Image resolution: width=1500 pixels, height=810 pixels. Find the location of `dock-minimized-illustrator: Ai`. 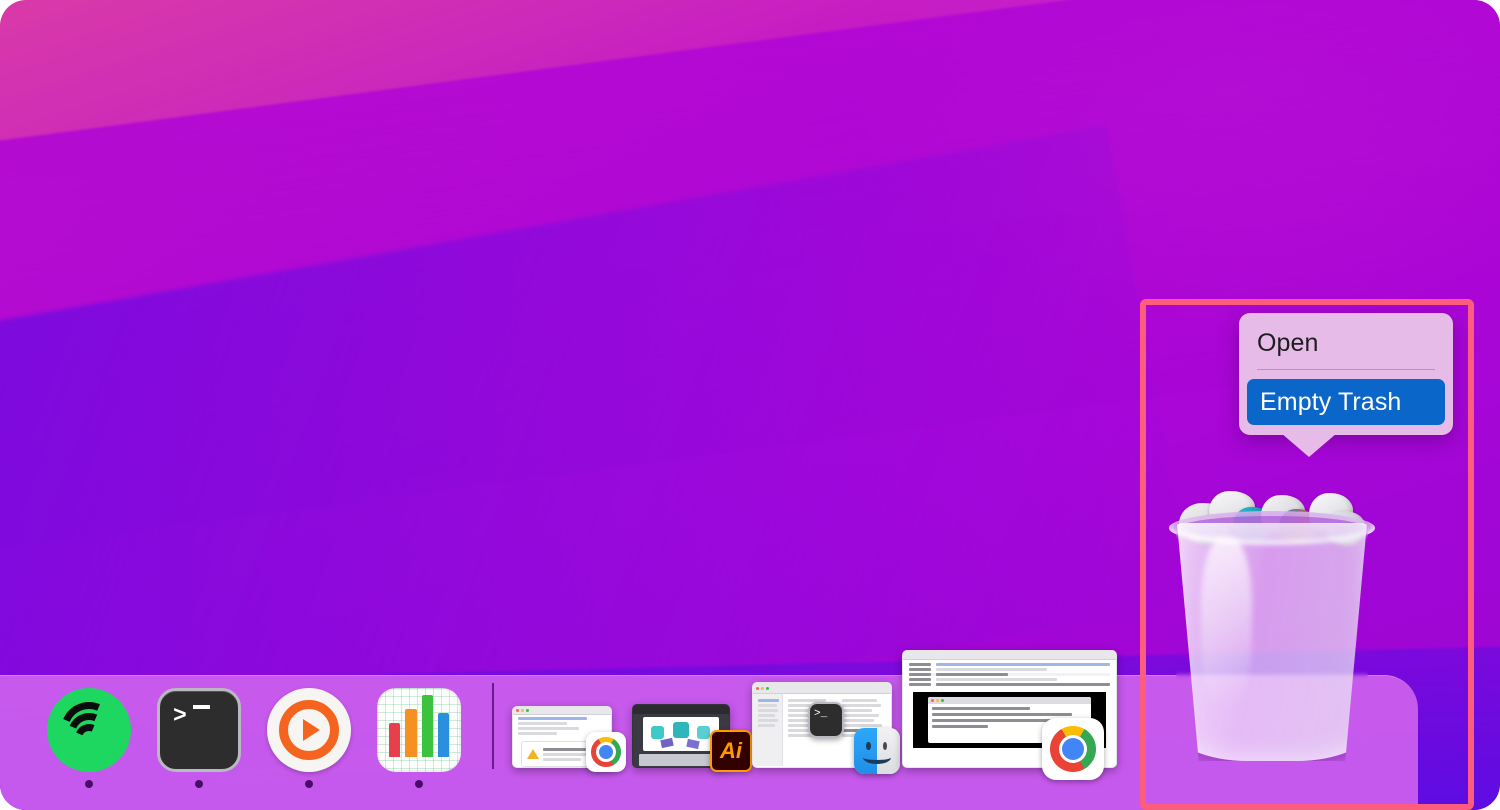

dock-minimized-illustrator: Ai is located at coordinates (692, 735).